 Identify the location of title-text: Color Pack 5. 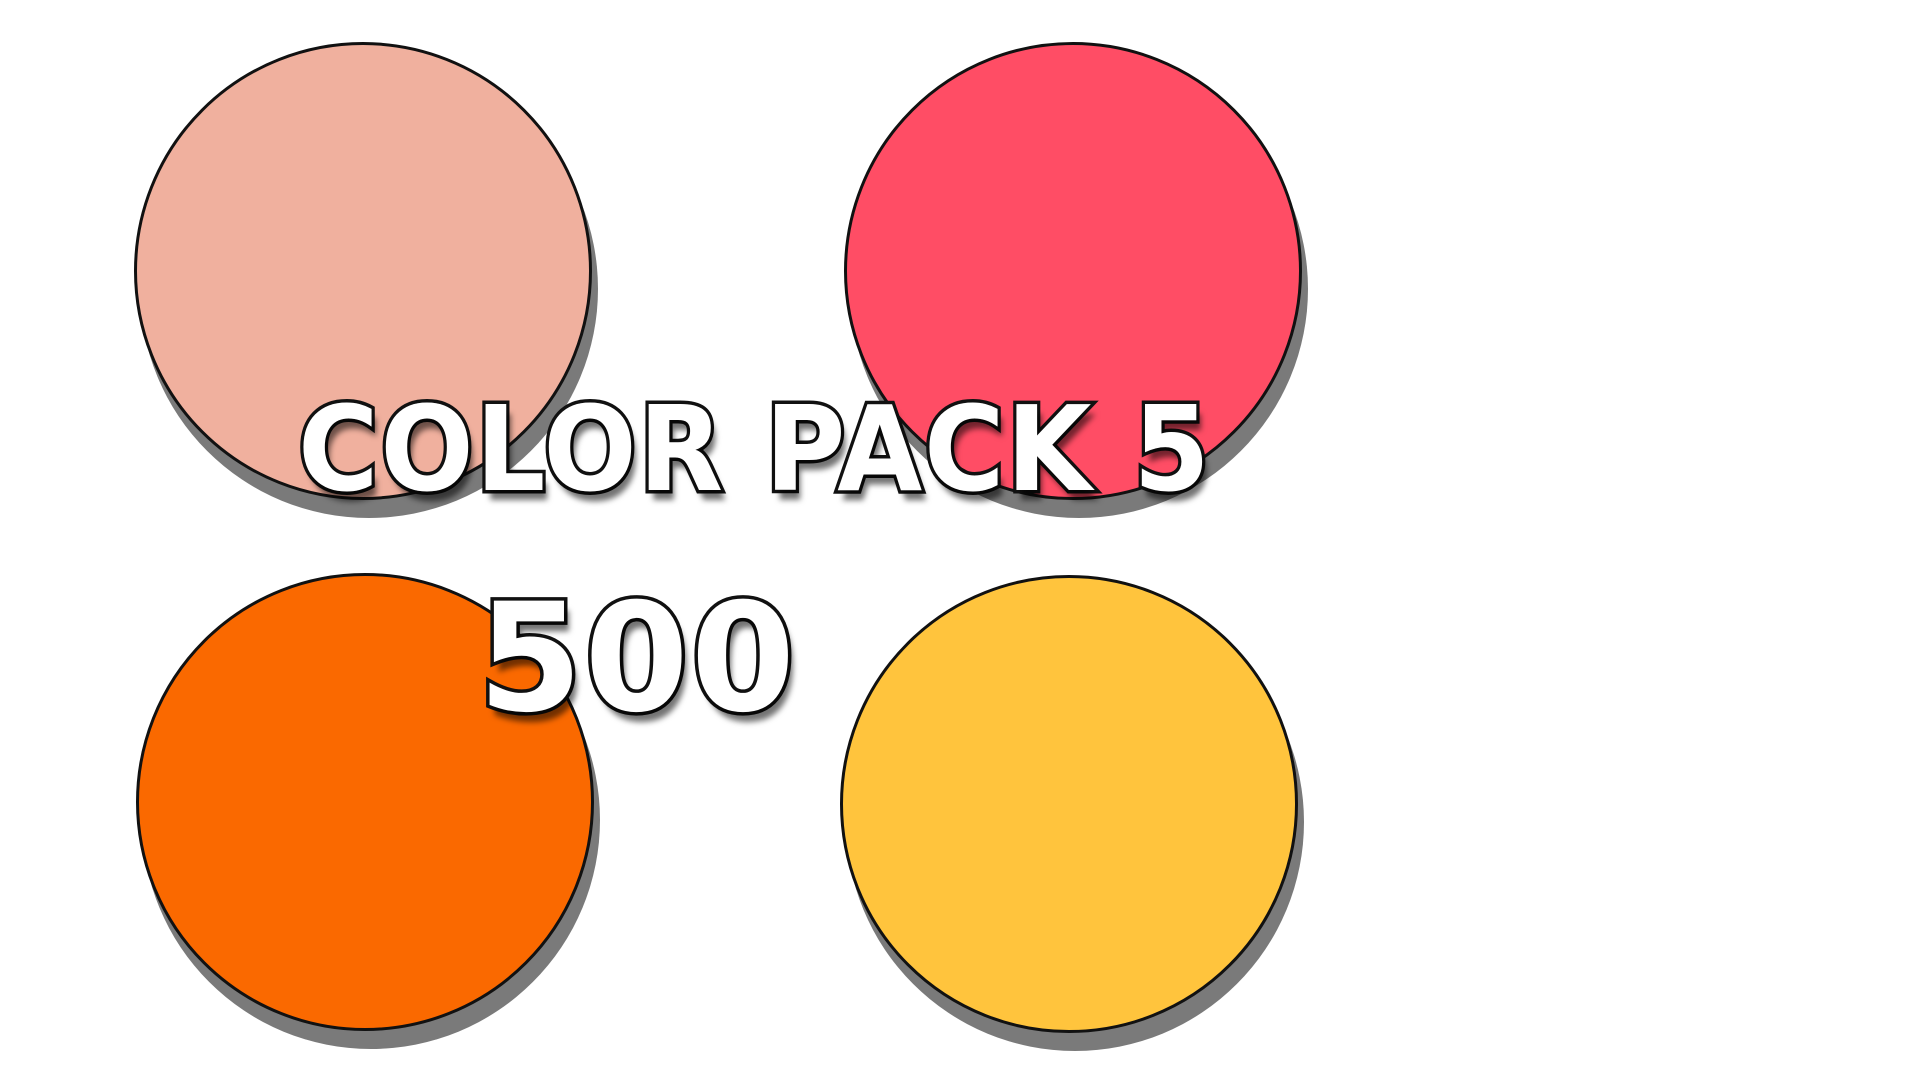
(754, 449).